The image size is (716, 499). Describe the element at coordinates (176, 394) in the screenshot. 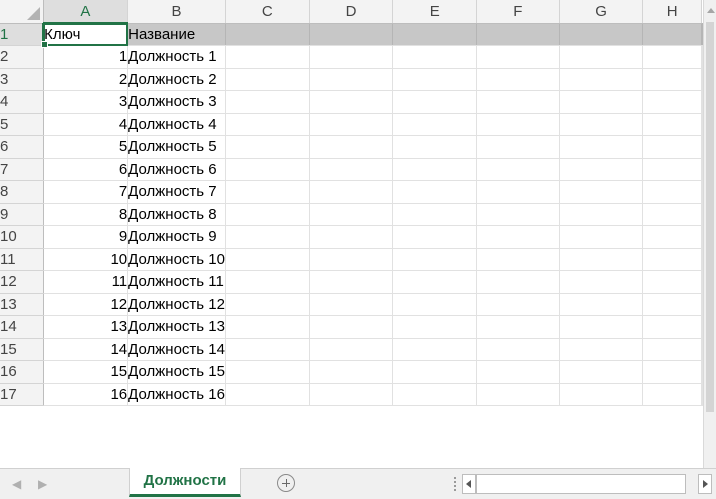

I see `cell-name: Должность 16` at that location.